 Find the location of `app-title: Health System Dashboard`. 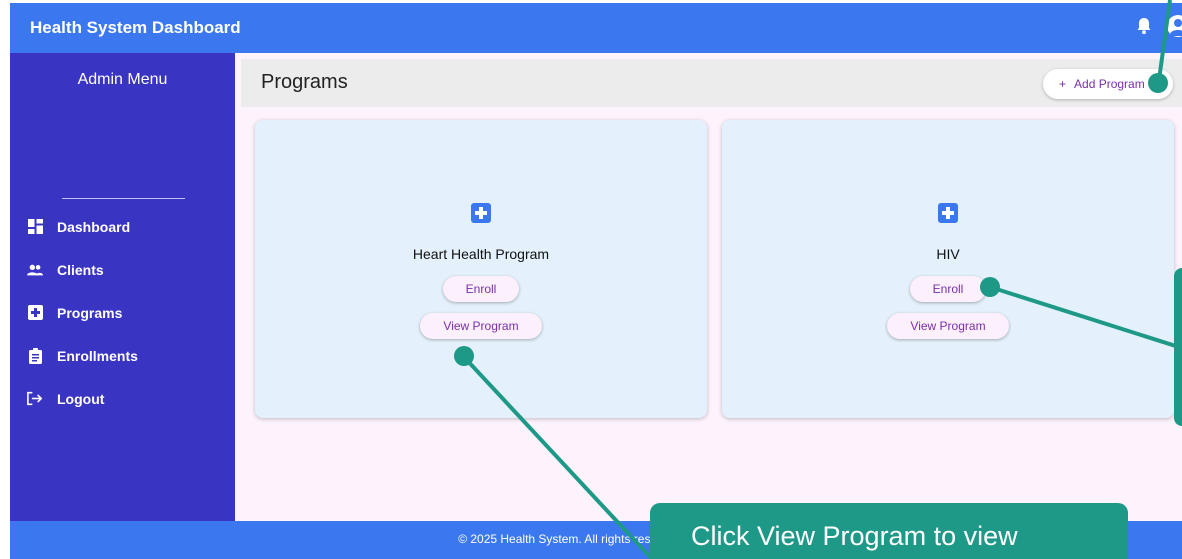

app-title: Health System Dashboard is located at coordinates (135, 27).